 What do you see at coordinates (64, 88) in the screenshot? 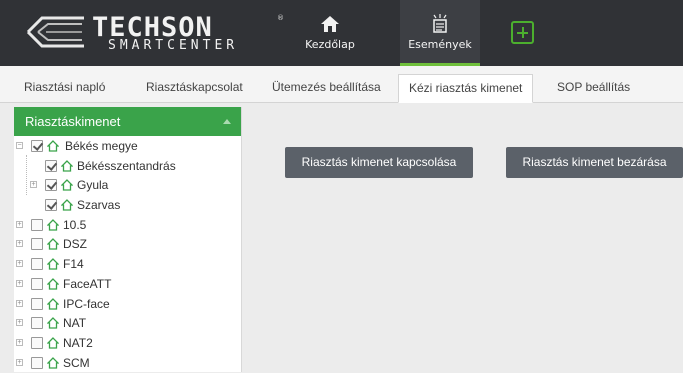
I see `tab-alarm-log: Riasztási napló` at bounding box center [64, 88].